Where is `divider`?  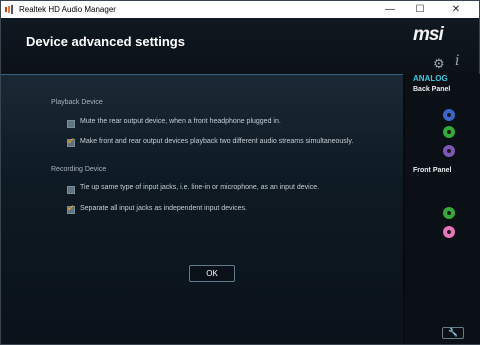
divider is located at coordinates (202, 74).